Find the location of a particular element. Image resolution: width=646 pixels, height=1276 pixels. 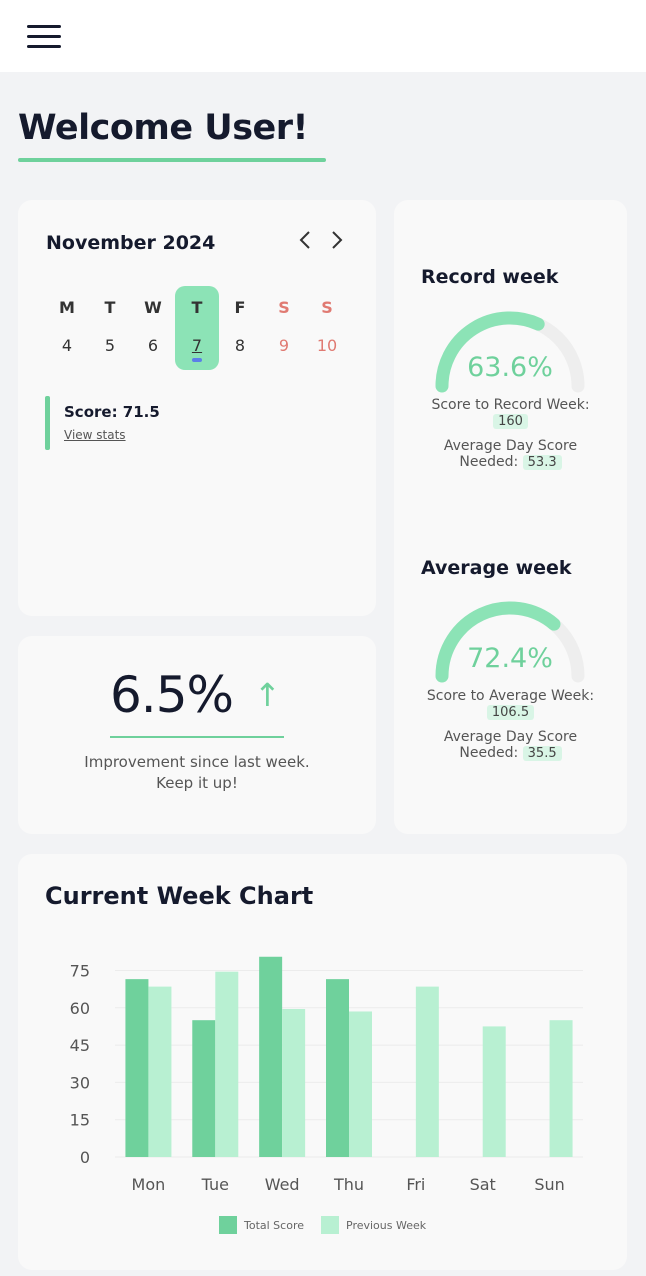

legend-label: Total Score is located at coordinates (273, 1225).